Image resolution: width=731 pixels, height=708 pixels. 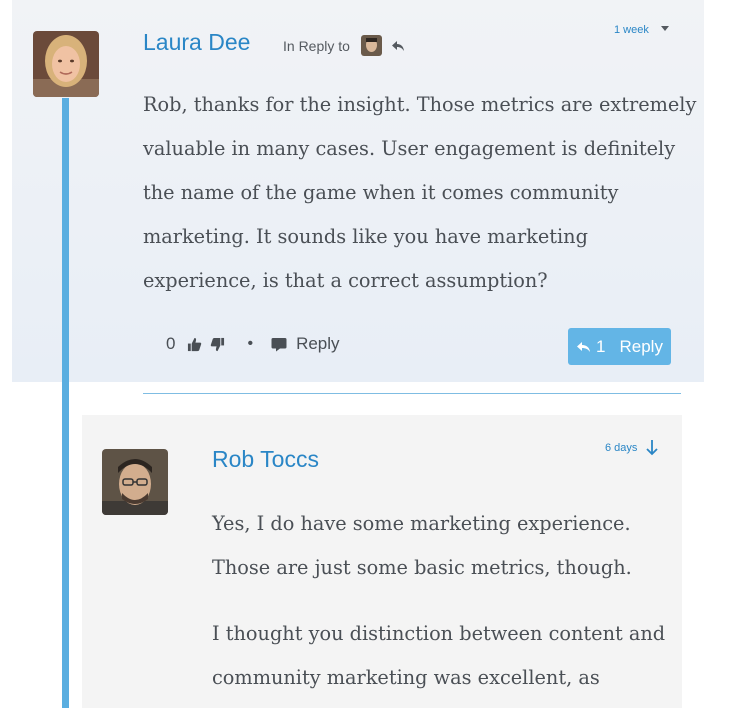 I want to click on reply-link: Reply, so click(x=305, y=344).